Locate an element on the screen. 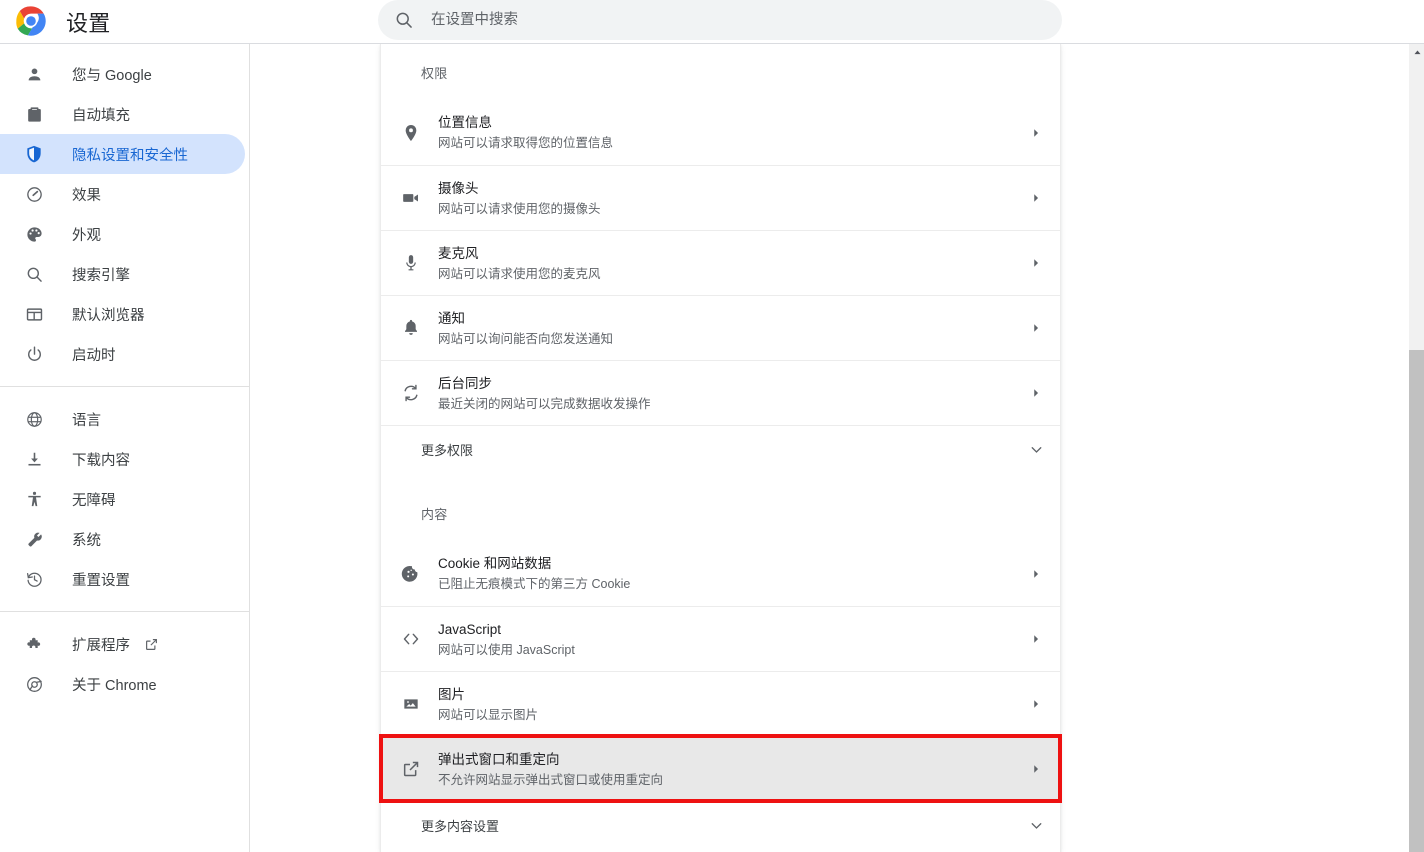 The height and width of the screenshot is (852, 1424). sidebar-item-label: 启动时 is located at coordinates (94, 355).